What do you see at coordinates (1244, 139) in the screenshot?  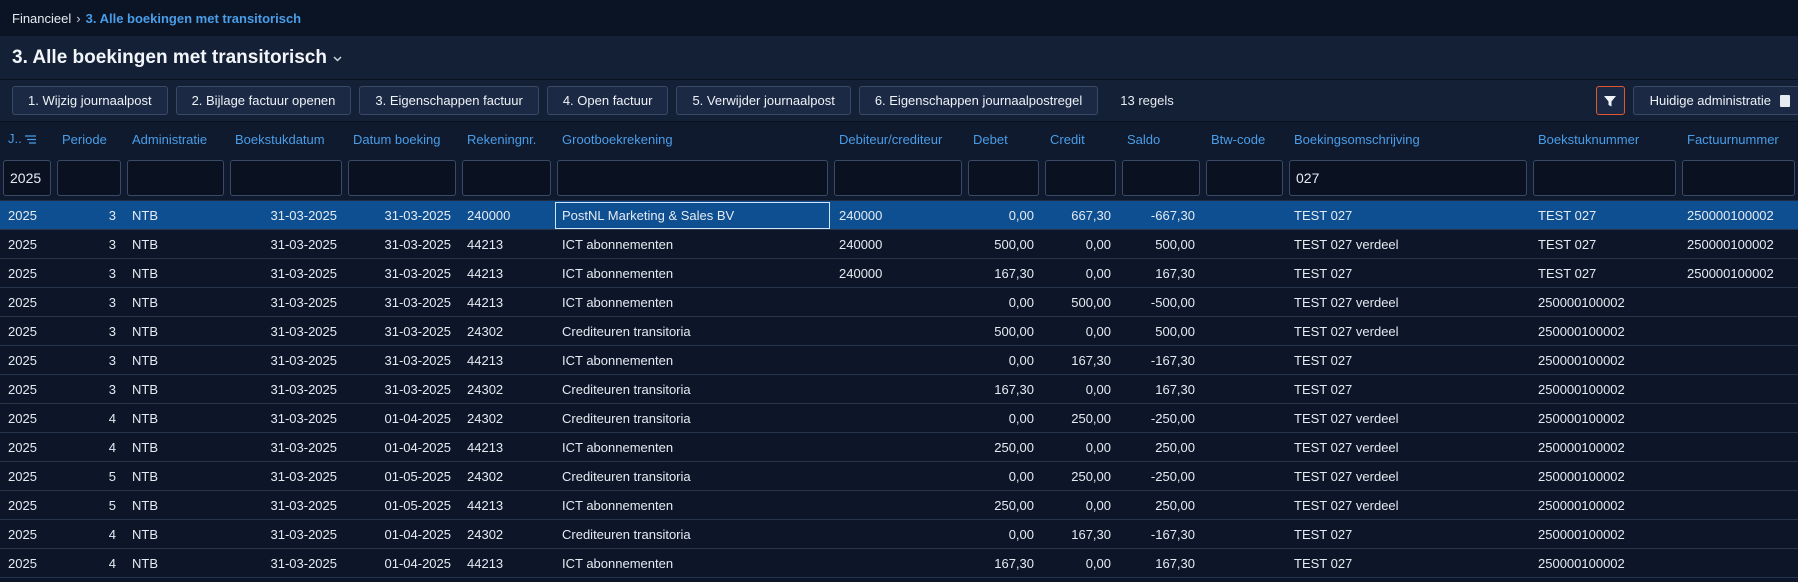 I see `column-header-vat-code: Btw-code` at bounding box center [1244, 139].